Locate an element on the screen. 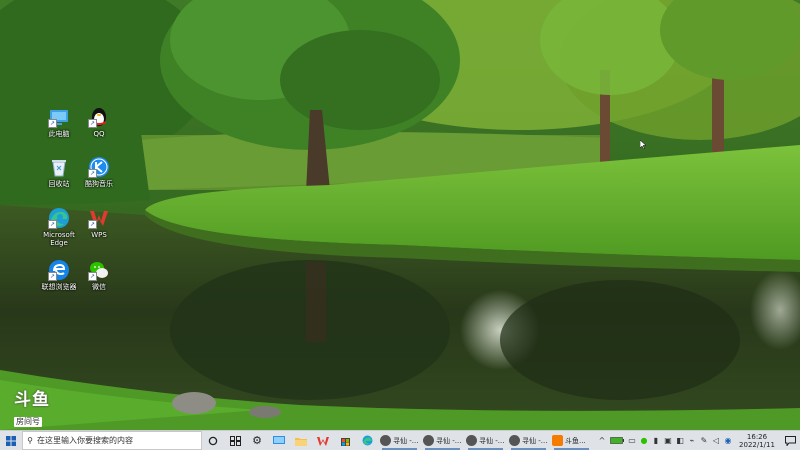 The height and width of the screenshot is (450, 800). desktop-icon-label: 回收站 is located at coordinates (59, 184).